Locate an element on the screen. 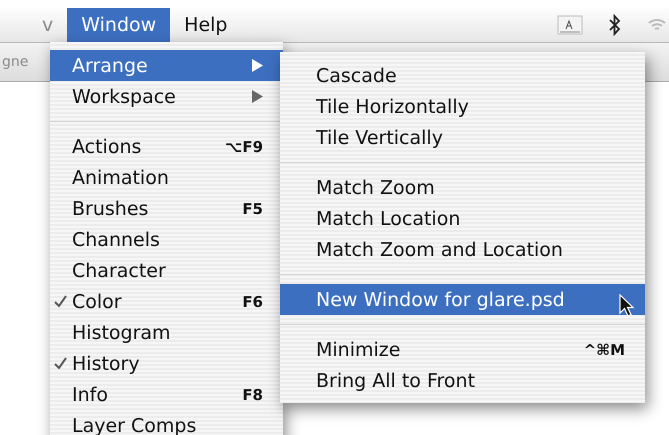  input-menu-icon is located at coordinates (570, 25).